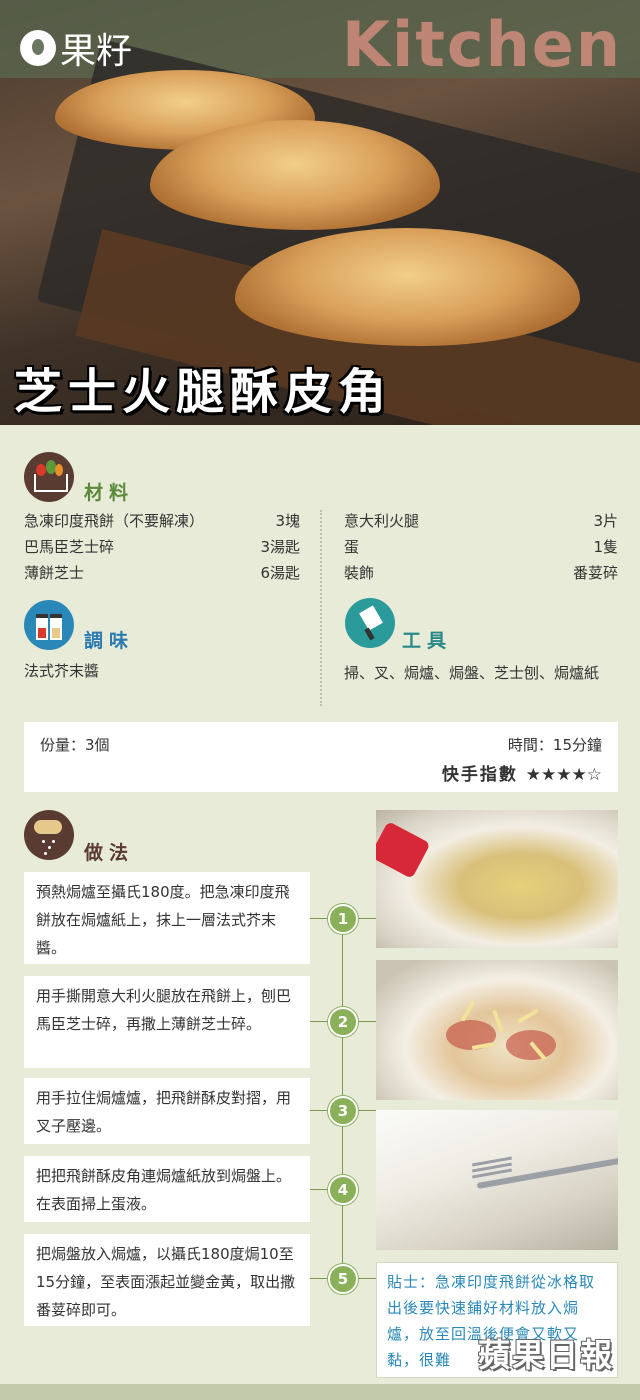 Image resolution: width=640 pixels, height=1400 pixels. Describe the element at coordinates (343, 1279) in the screenshot. I see `step-number: 5` at that location.